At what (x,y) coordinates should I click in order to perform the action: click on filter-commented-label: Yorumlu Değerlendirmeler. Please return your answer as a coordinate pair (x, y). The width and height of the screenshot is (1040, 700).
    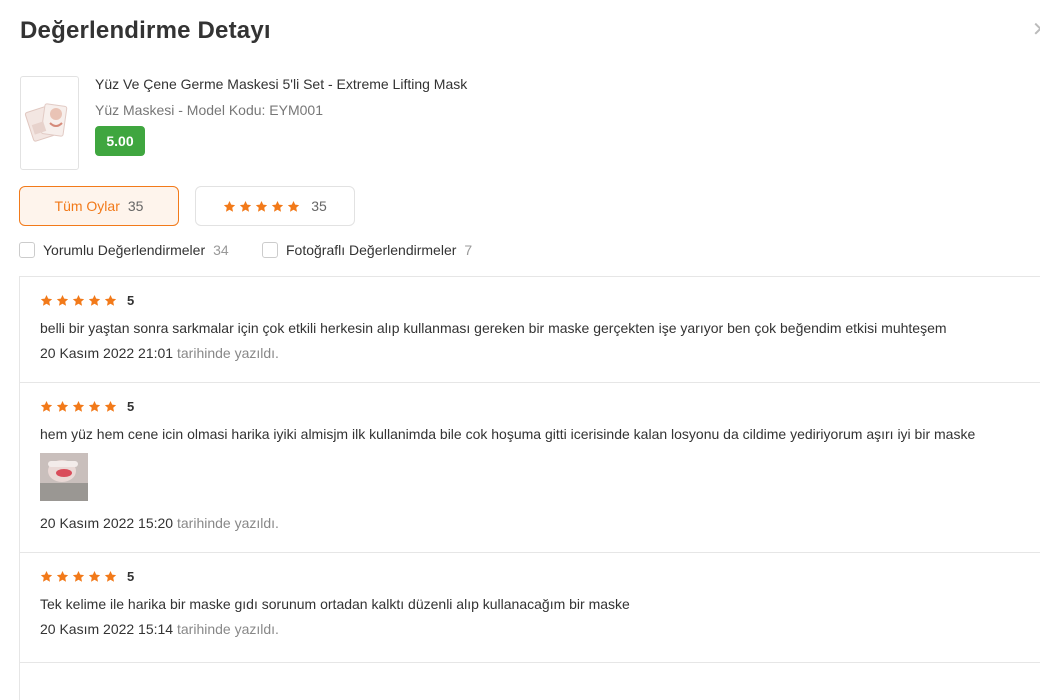
    Looking at the image, I should click on (124, 250).